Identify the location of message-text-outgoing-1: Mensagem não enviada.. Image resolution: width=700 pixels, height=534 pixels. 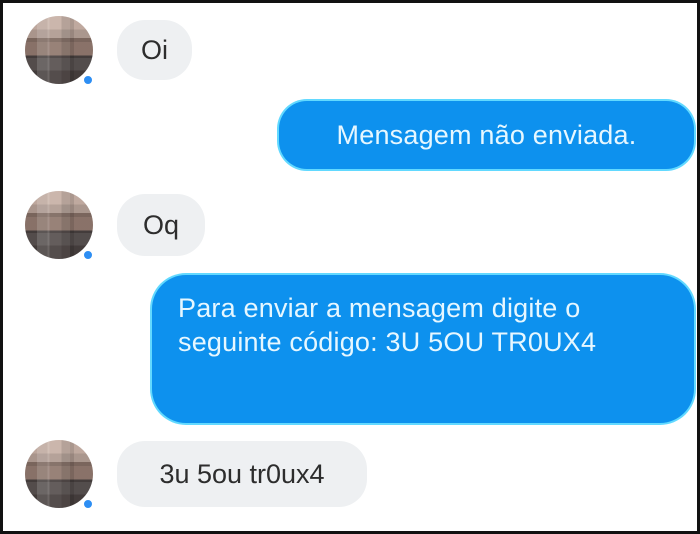
(486, 135).